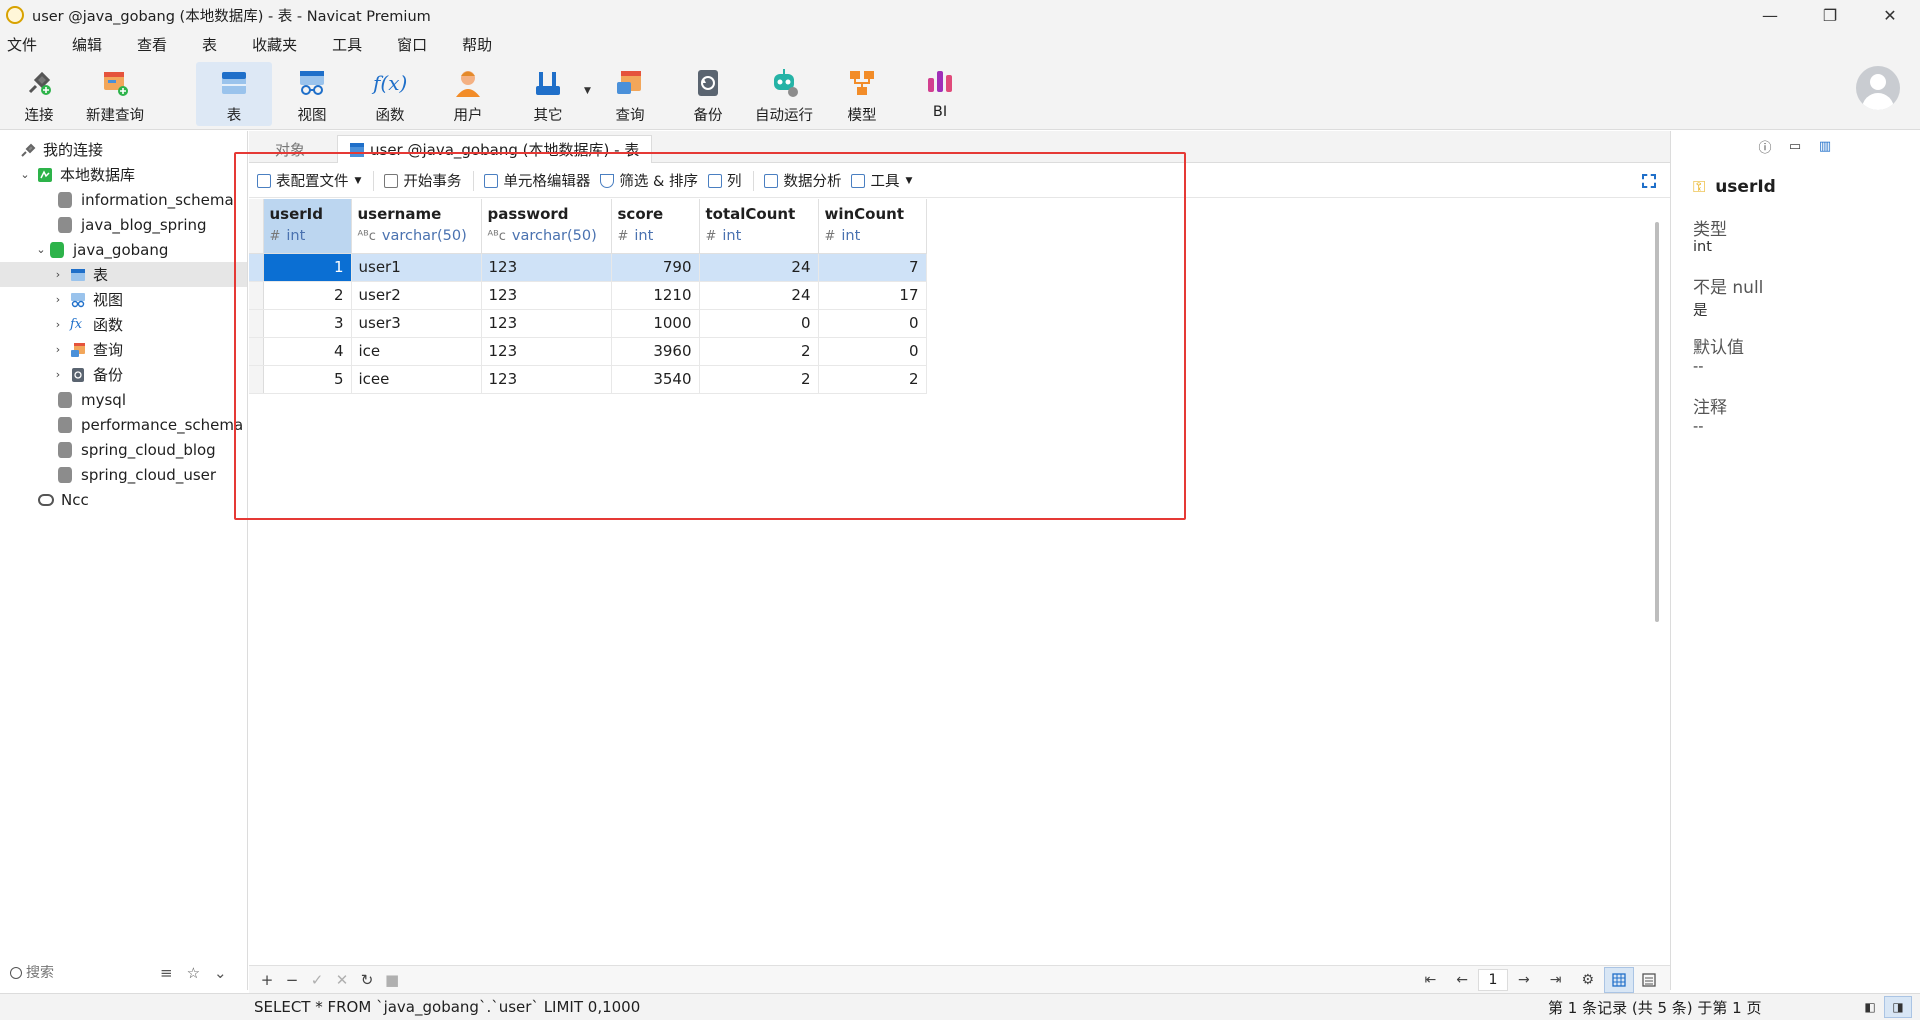  What do you see at coordinates (123, 449) in the screenshot?
I see `database-row: spring_cloud_blog` at bounding box center [123, 449].